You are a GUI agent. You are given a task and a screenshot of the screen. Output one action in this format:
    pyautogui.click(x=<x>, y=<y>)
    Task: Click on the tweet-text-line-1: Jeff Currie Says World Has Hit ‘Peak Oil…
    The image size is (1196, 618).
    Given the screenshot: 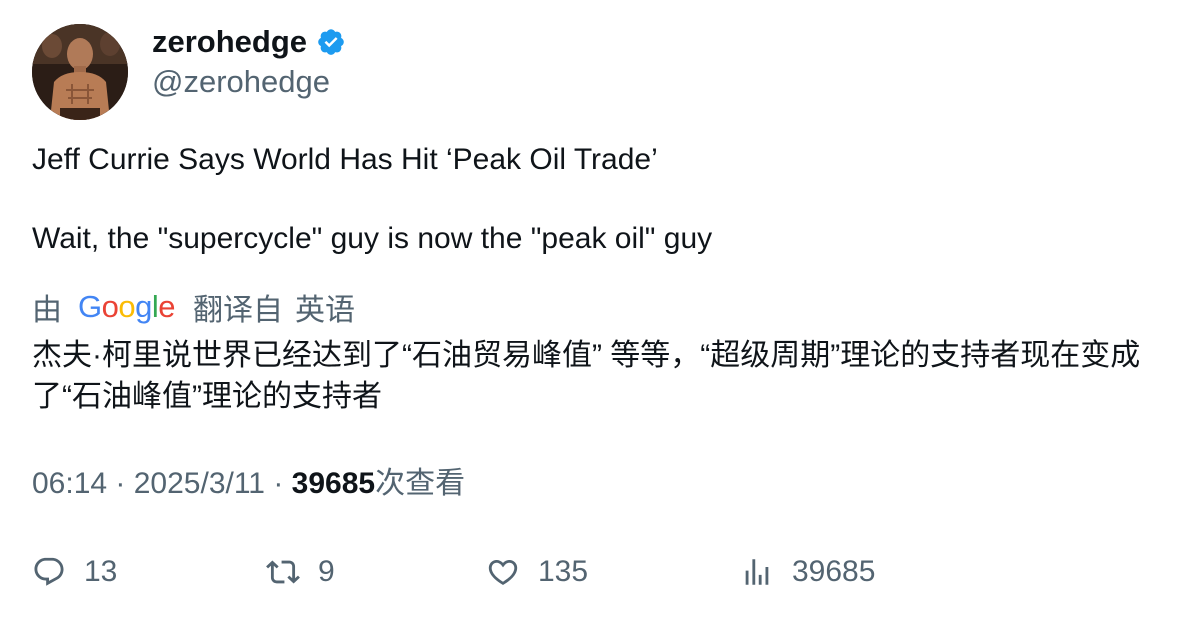 What is the action you would take?
    pyautogui.click(x=345, y=159)
    